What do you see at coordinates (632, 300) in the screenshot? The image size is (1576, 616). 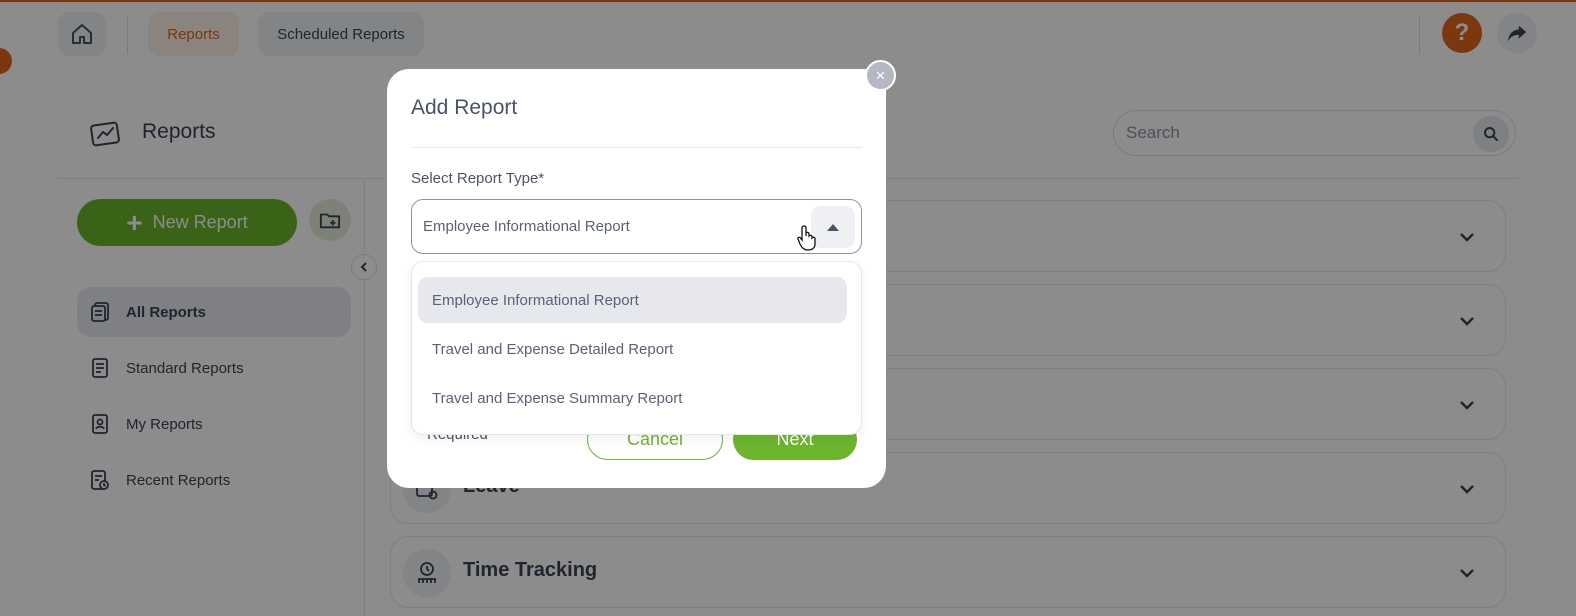 I see `dropdown-option: Employee Informational Report` at bounding box center [632, 300].